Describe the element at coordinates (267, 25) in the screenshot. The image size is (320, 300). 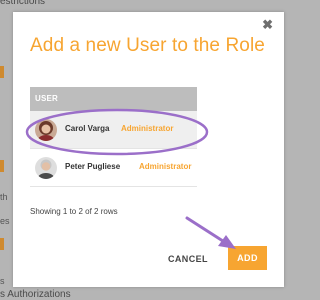
I see `close-icon: ✖` at that location.